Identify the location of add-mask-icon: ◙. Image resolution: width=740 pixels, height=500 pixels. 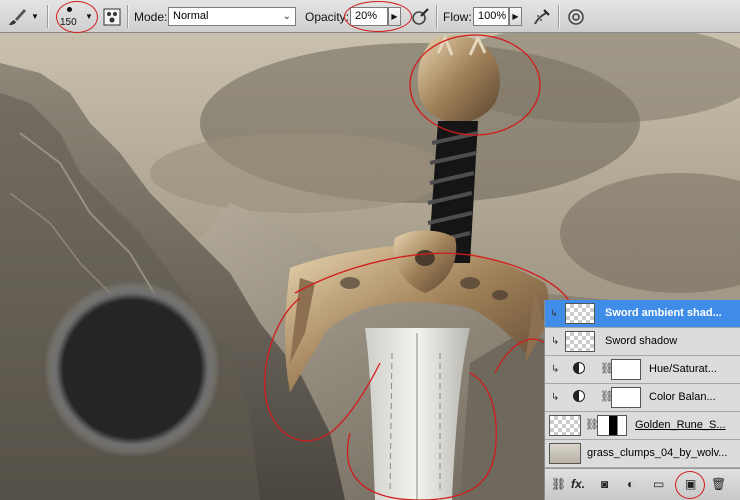
(604, 484).